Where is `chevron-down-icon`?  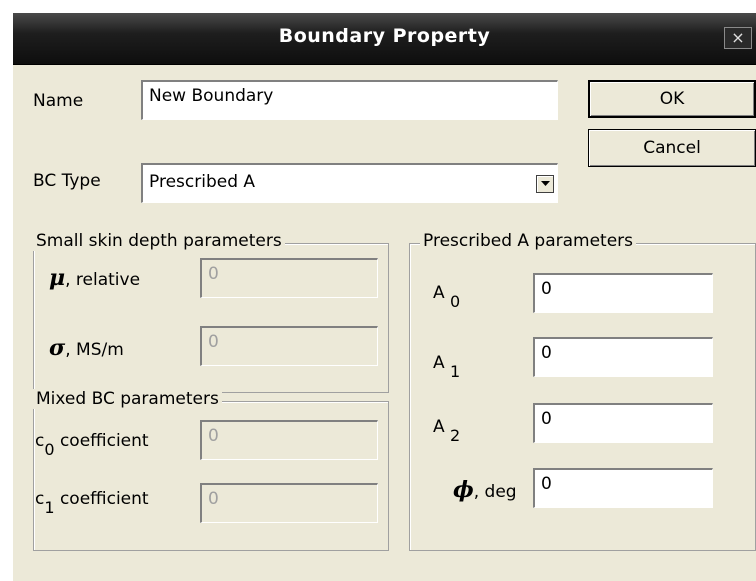 chevron-down-icon is located at coordinates (545, 184).